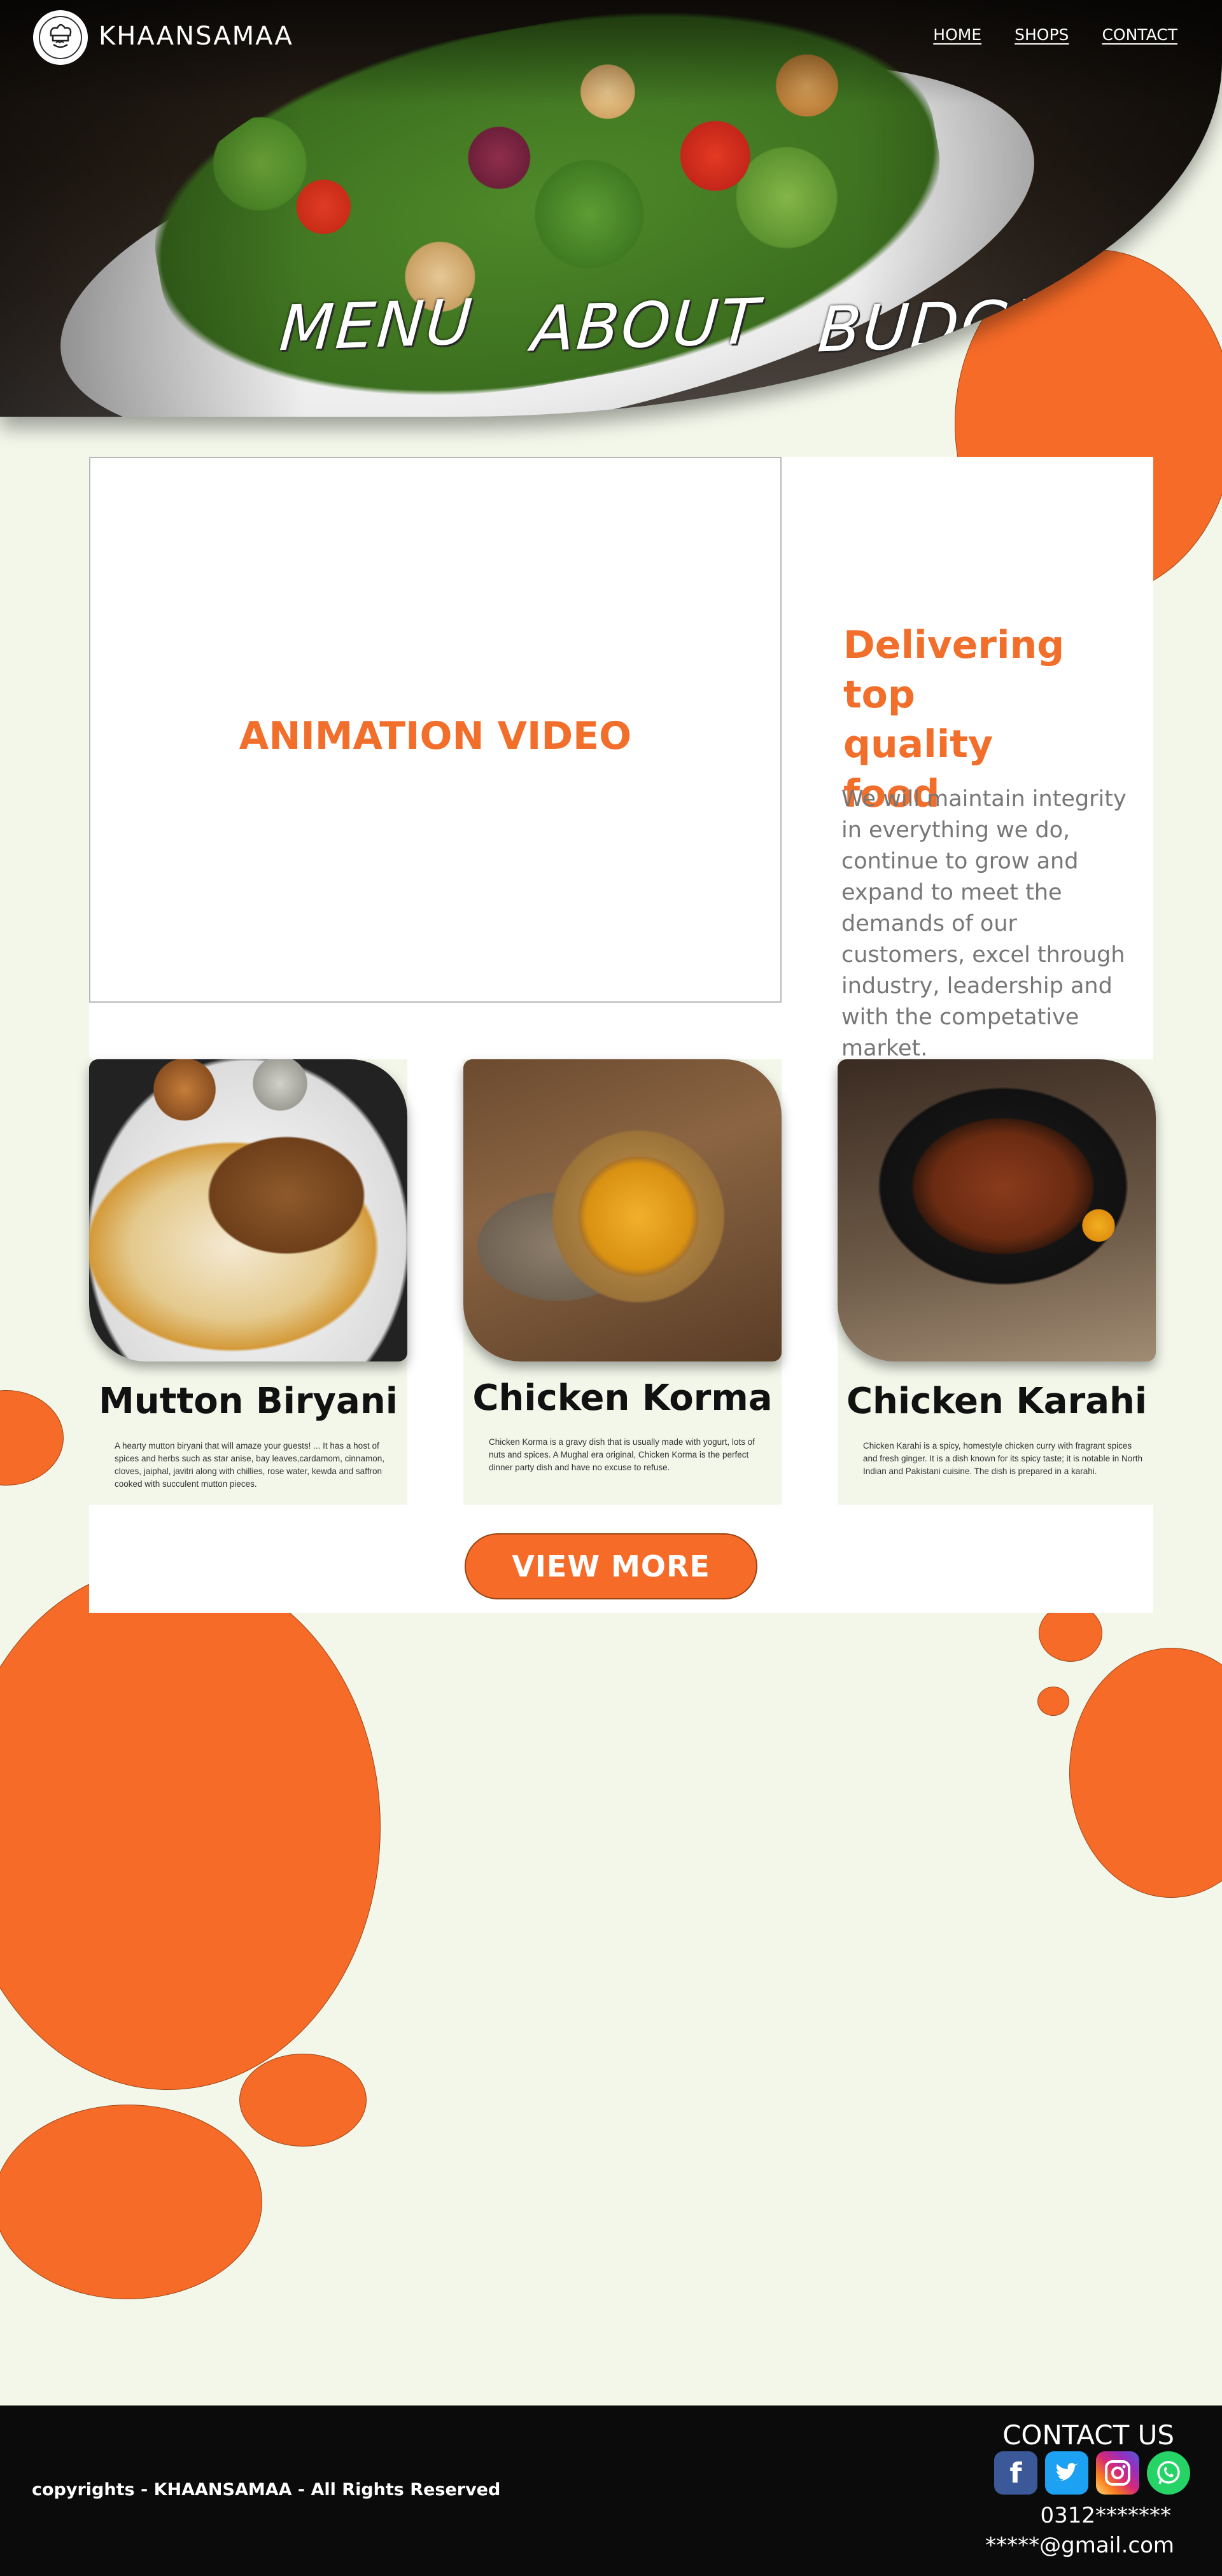 The image size is (1222, 2576). I want to click on facebook-icon: f, so click(1015, 2473).